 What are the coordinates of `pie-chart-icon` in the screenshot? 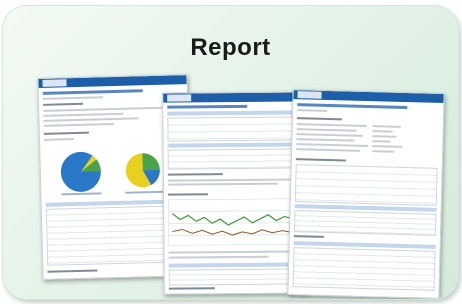 It's located at (112, 173).